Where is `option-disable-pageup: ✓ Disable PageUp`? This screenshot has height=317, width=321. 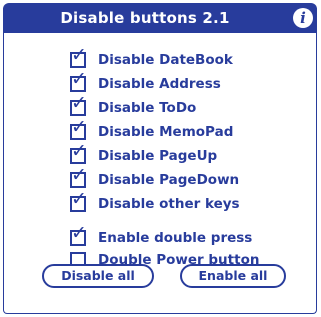 option-disable-pageup: ✓ Disable PageUp is located at coordinates (144, 154).